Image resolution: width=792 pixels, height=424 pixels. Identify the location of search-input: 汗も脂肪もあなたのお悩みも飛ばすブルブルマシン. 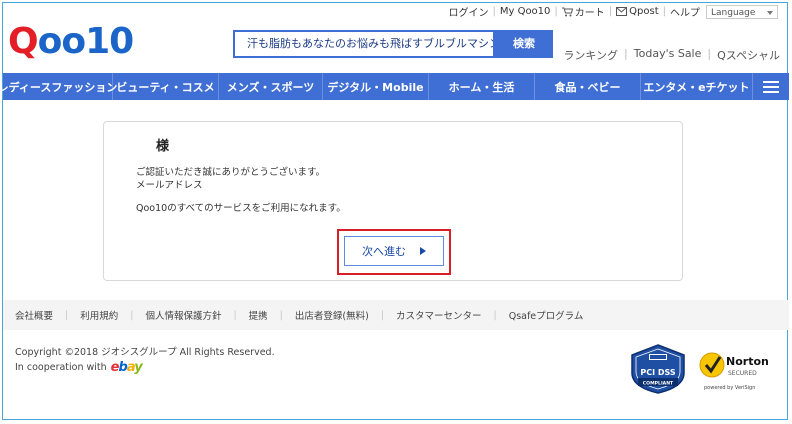
(364, 44).